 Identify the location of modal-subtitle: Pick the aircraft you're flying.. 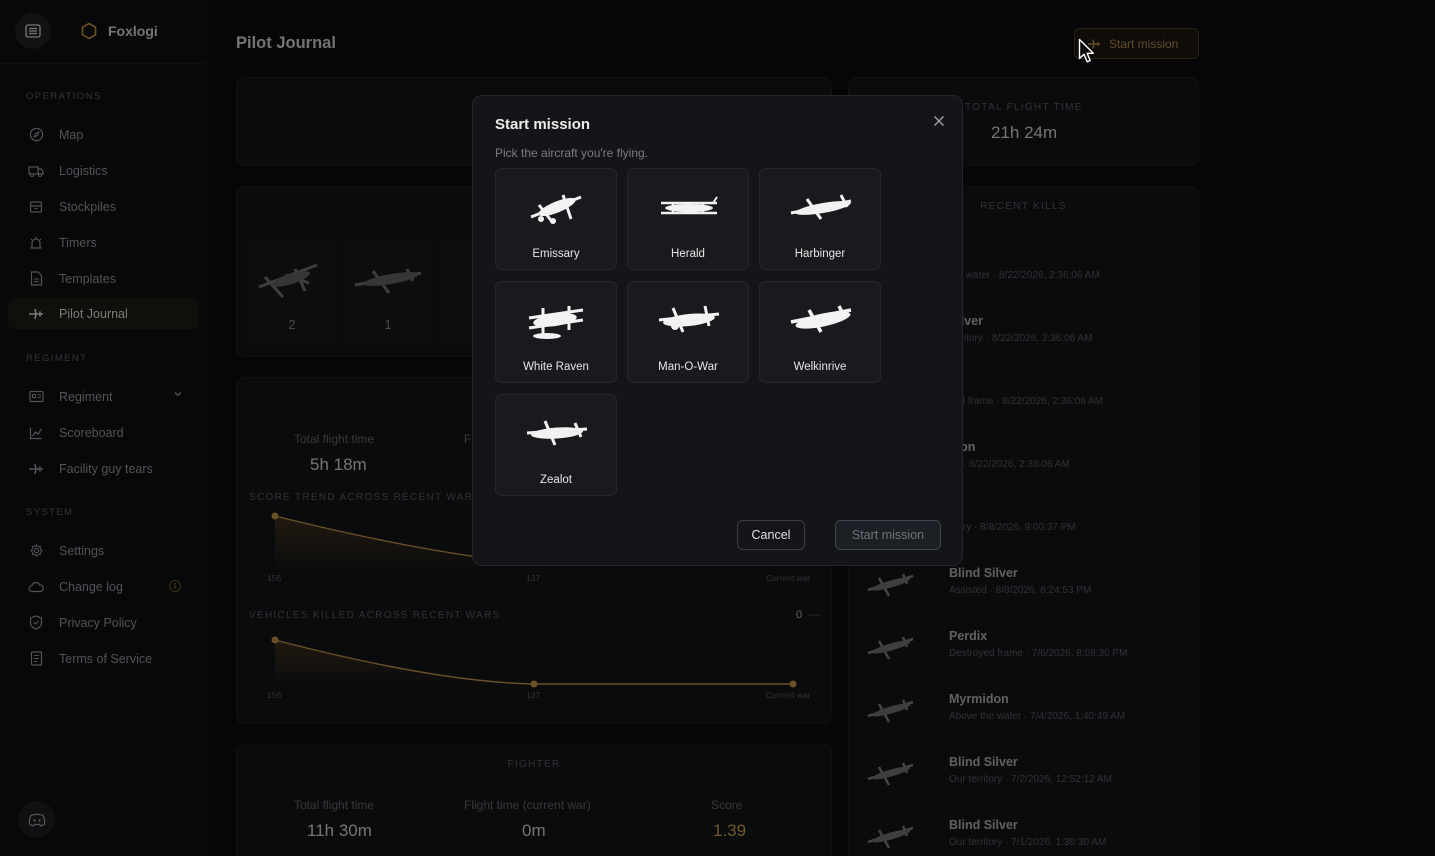
(572, 153).